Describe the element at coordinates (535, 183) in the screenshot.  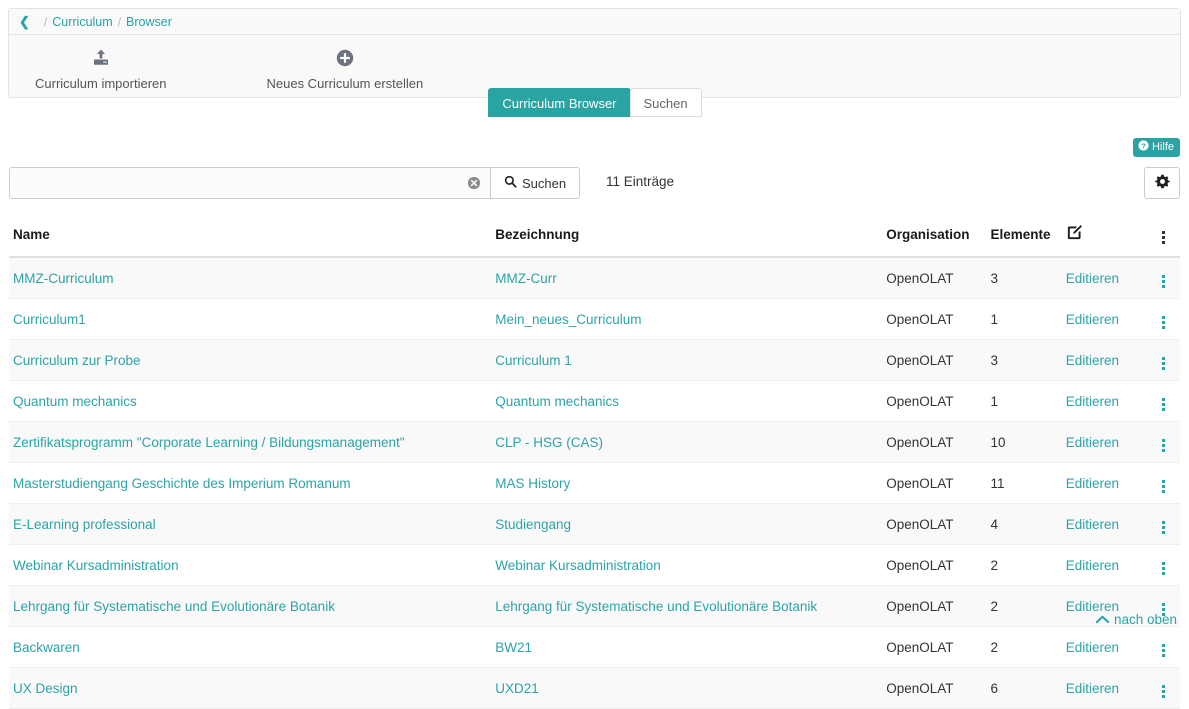
I see `search-button: Suchen` at that location.